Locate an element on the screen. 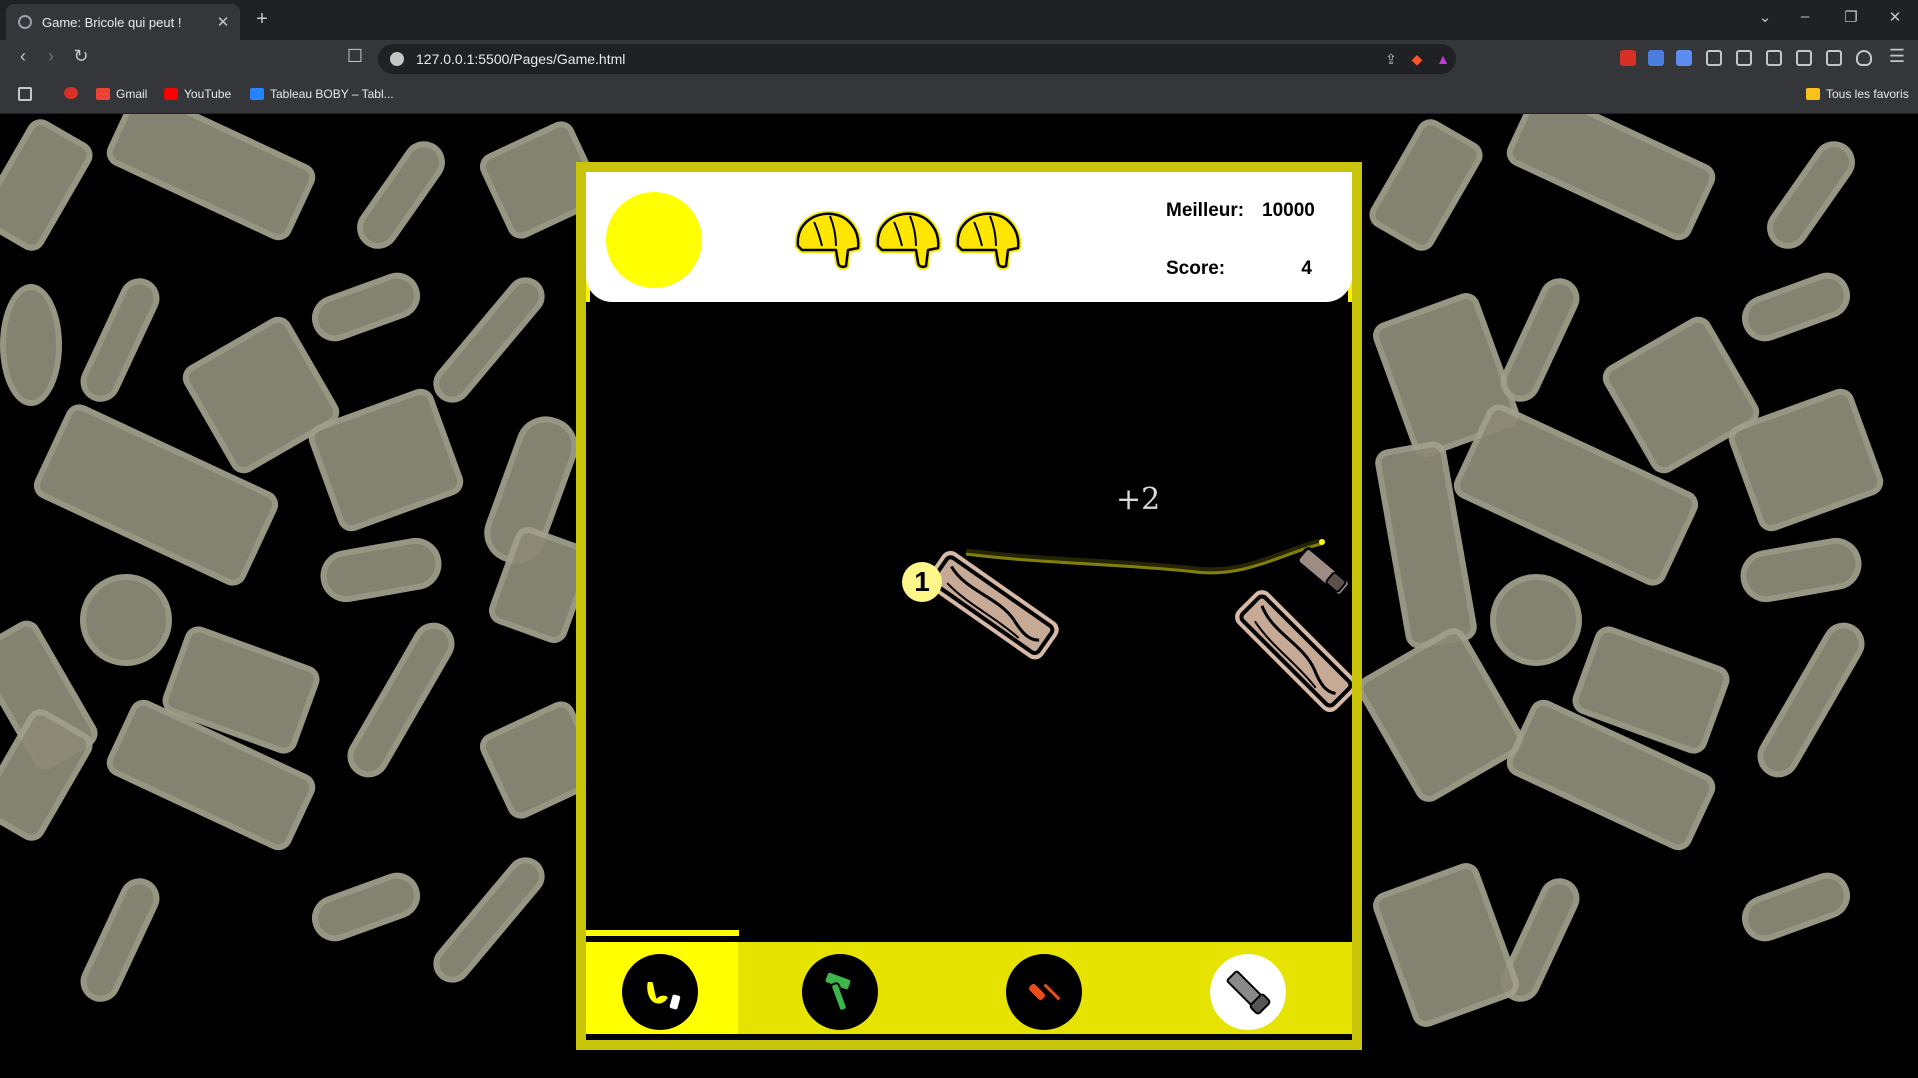 The height and width of the screenshot is (1078, 1918). address-bar: 127.0.0.1:5500/Pages/Game.html ⇪ ◆ ▲ is located at coordinates (917, 59).